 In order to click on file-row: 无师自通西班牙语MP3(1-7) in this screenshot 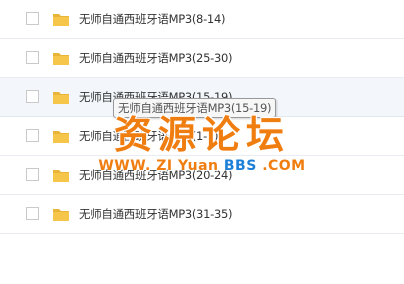, I will do `click(202, 136)`.